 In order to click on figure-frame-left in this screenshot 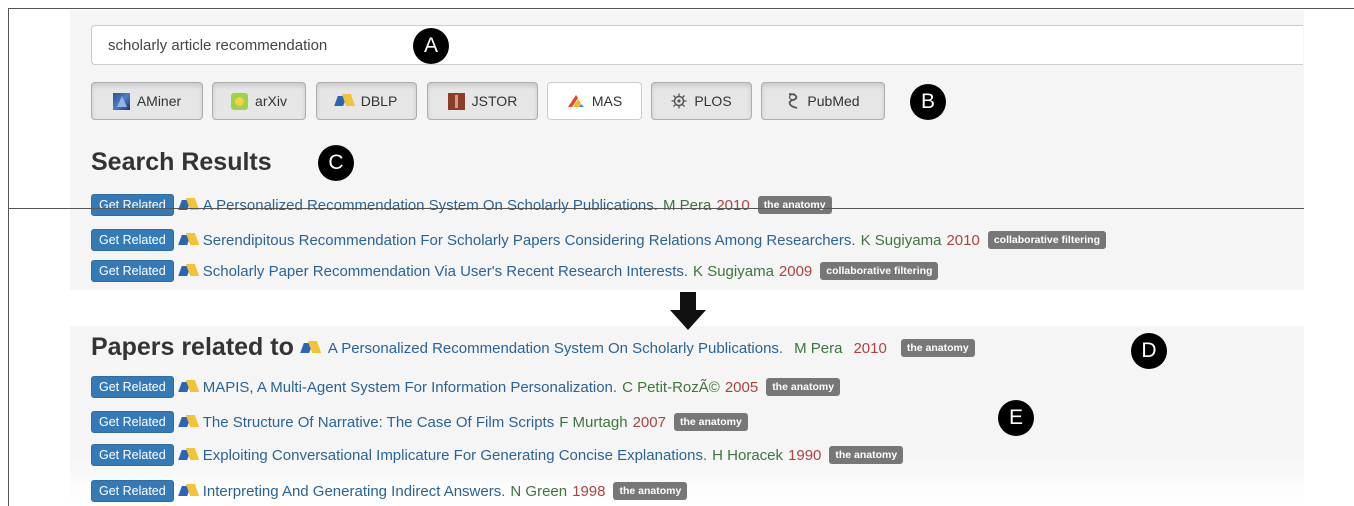, I will do `click(8, 257)`.